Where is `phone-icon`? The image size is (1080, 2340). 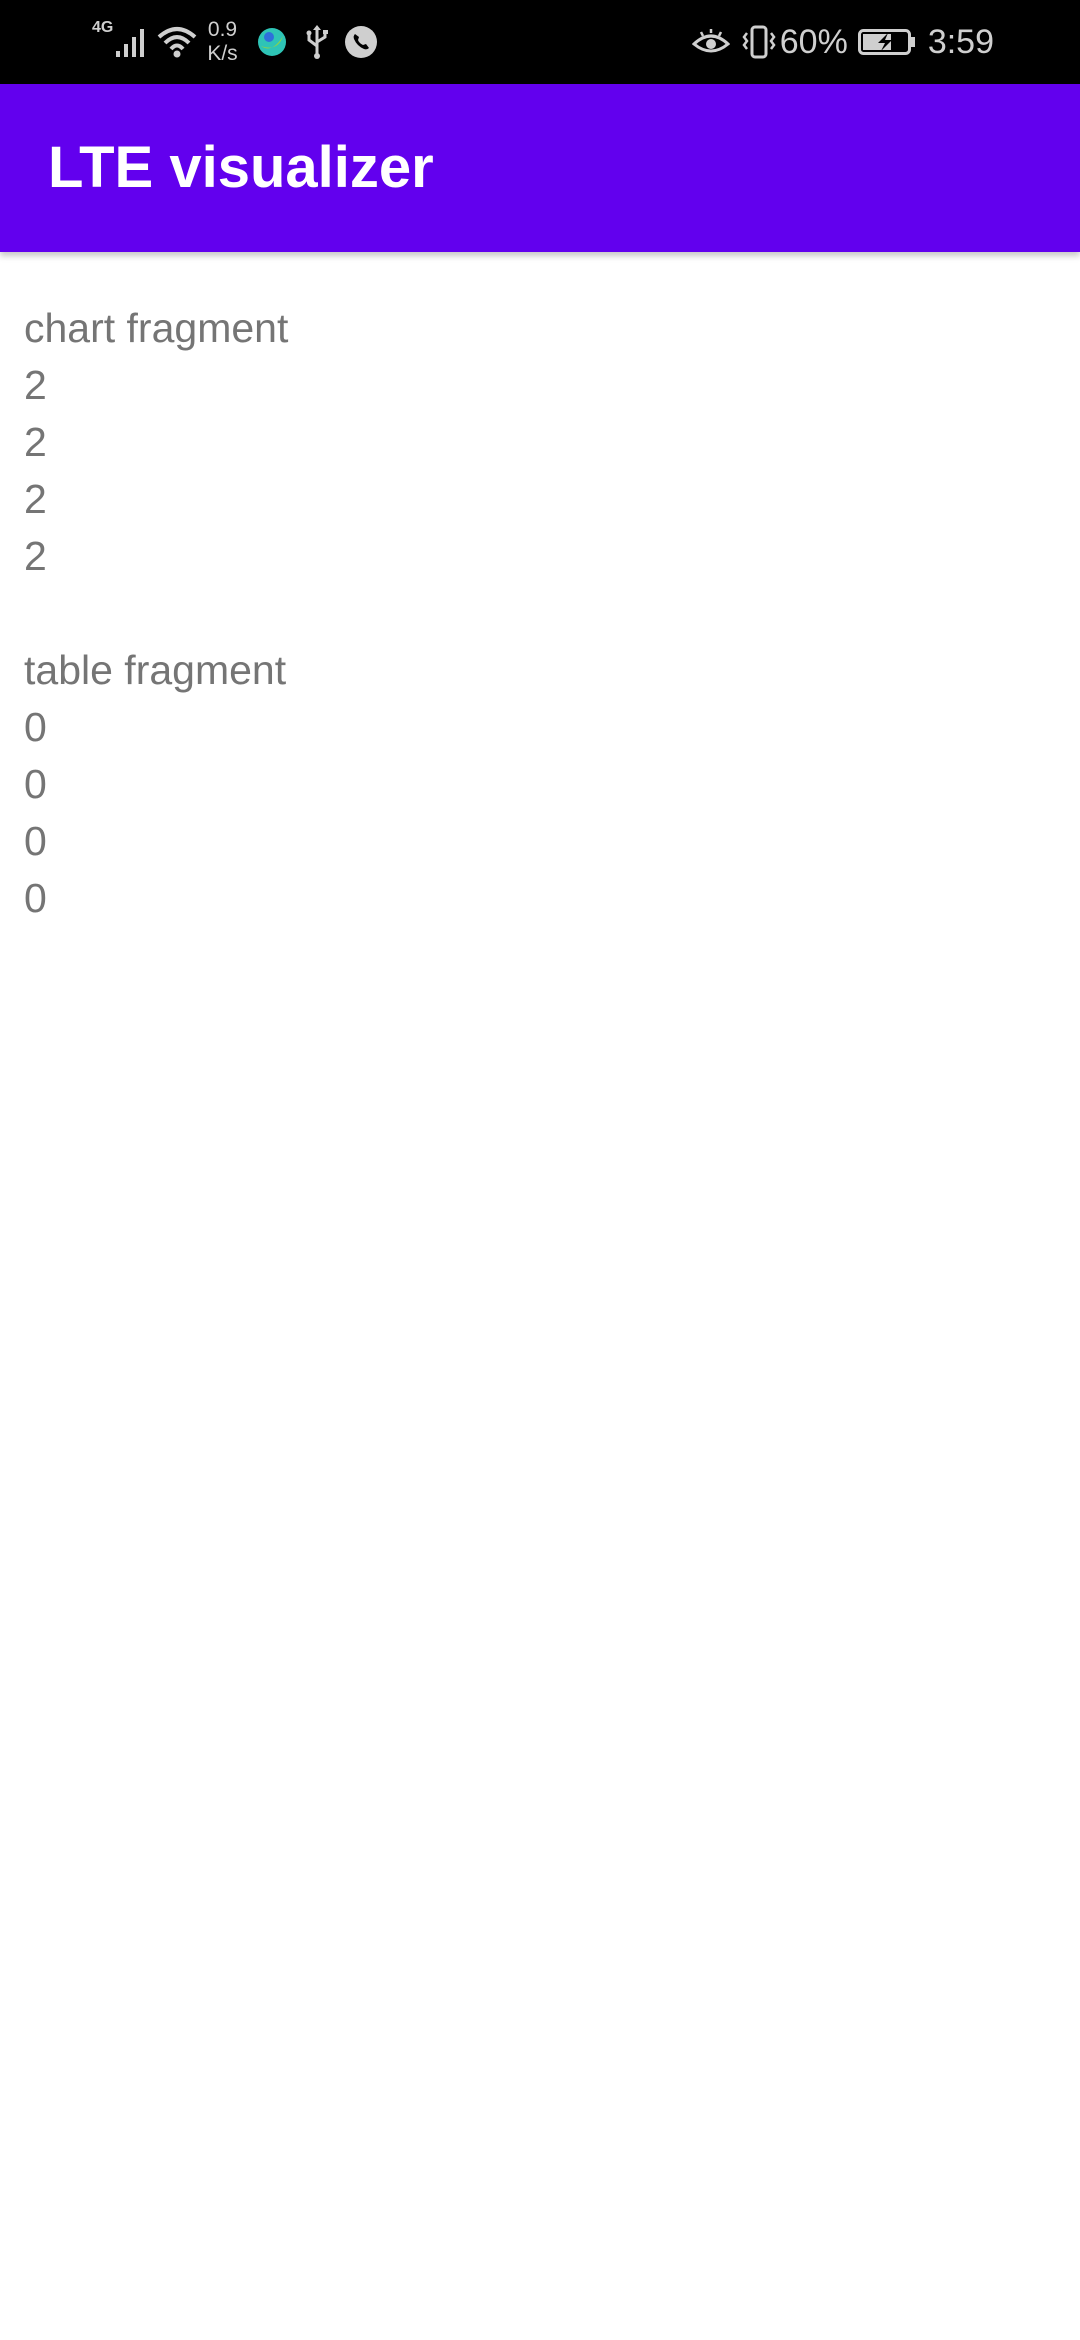
phone-icon is located at coordinates (361, 42).